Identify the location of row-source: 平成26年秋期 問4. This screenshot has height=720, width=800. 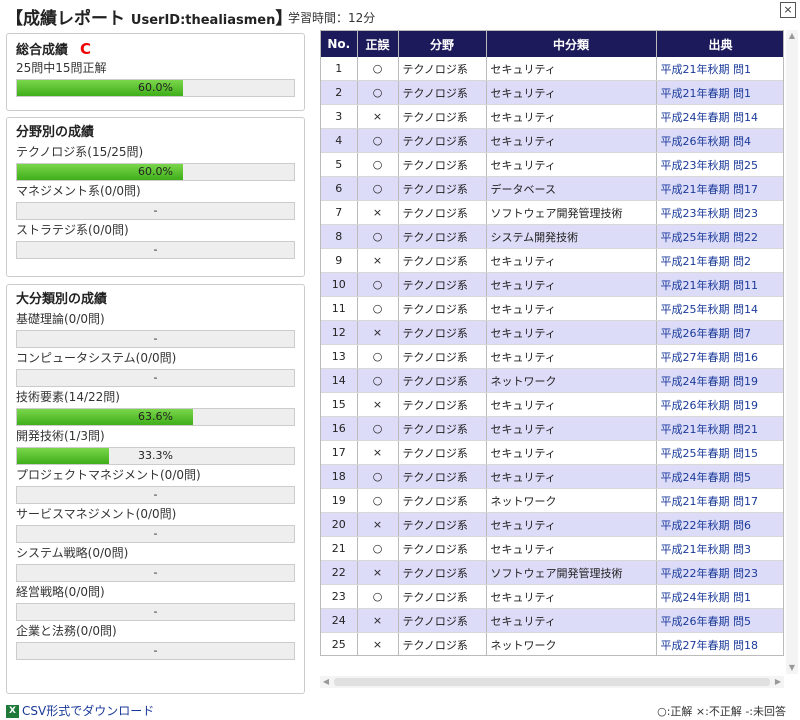
(719, 140).